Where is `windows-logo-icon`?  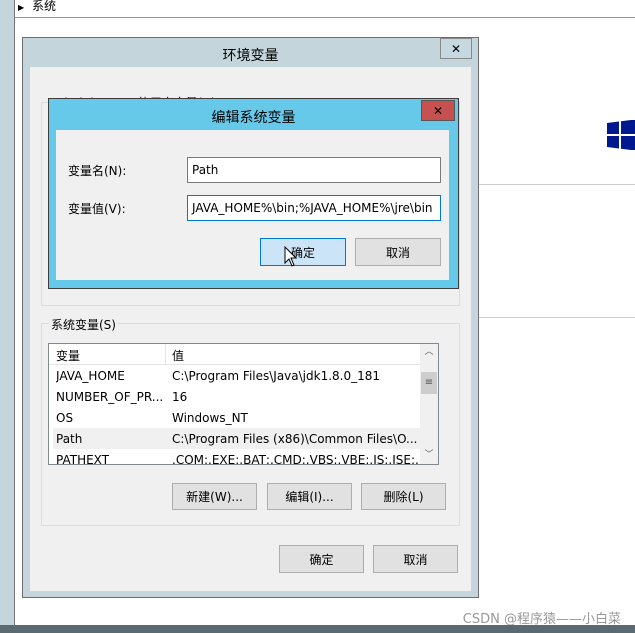
windows-logo-icon is located at coordinates (621, 135).